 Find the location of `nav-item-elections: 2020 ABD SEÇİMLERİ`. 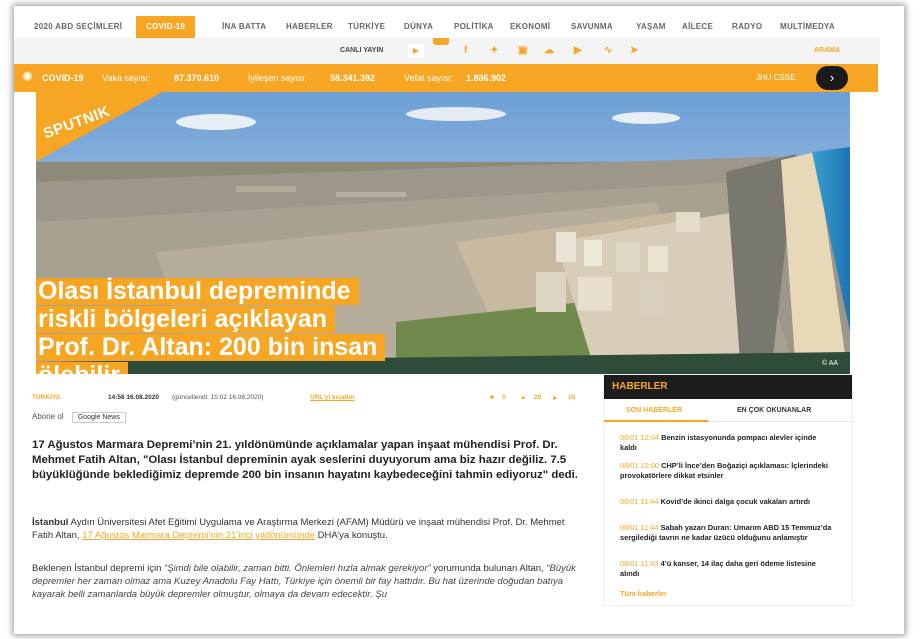

nav-item-elections: 2020 ABD SEÇİMLERİ is located at coordinates (78, 26).